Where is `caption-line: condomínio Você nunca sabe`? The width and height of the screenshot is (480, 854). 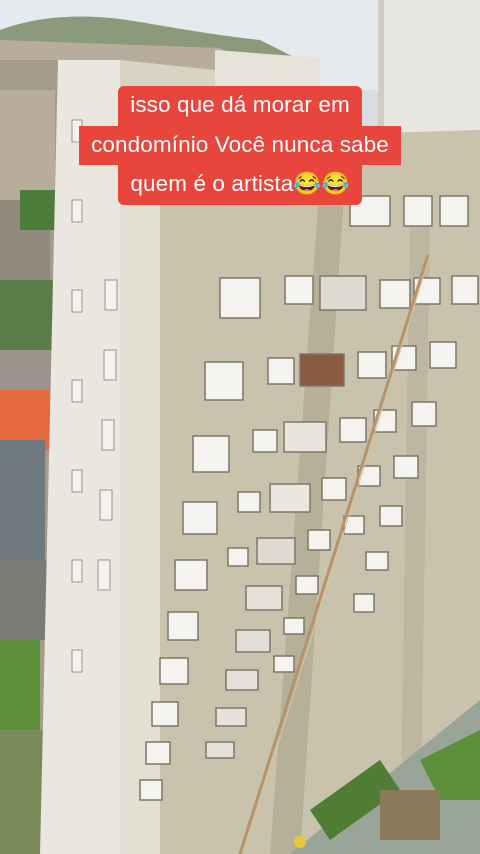
caption-line: condomínio Você nunca sabe is located at coordinates (240, 145).